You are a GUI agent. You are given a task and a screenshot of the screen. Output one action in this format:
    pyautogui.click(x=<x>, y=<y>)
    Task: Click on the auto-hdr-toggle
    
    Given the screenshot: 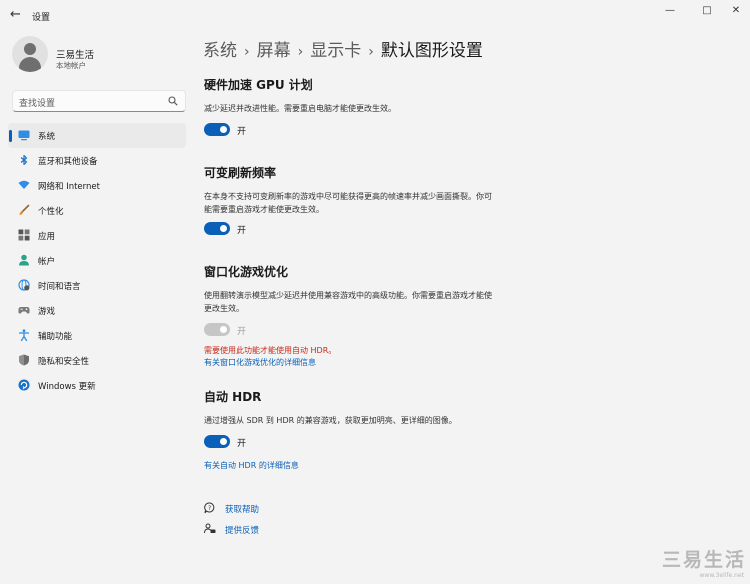 What is the action you would take?
    pyautogui.click(x=217, y=441)
    